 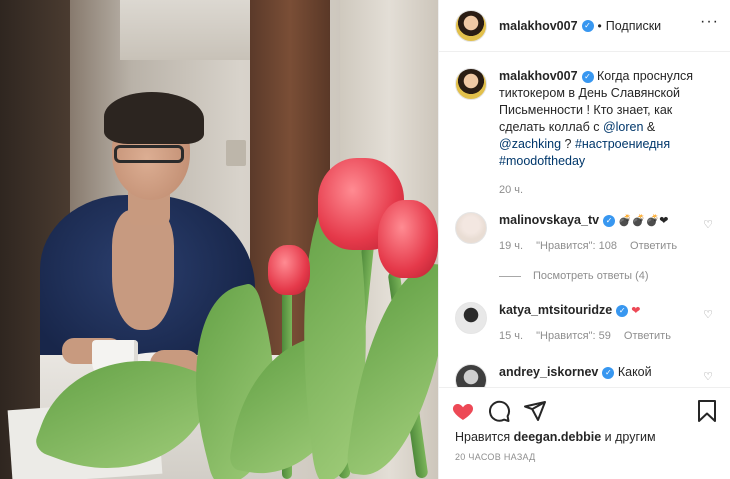 I want to click on comment-time: 15 ч., so click(x=511, y=336).